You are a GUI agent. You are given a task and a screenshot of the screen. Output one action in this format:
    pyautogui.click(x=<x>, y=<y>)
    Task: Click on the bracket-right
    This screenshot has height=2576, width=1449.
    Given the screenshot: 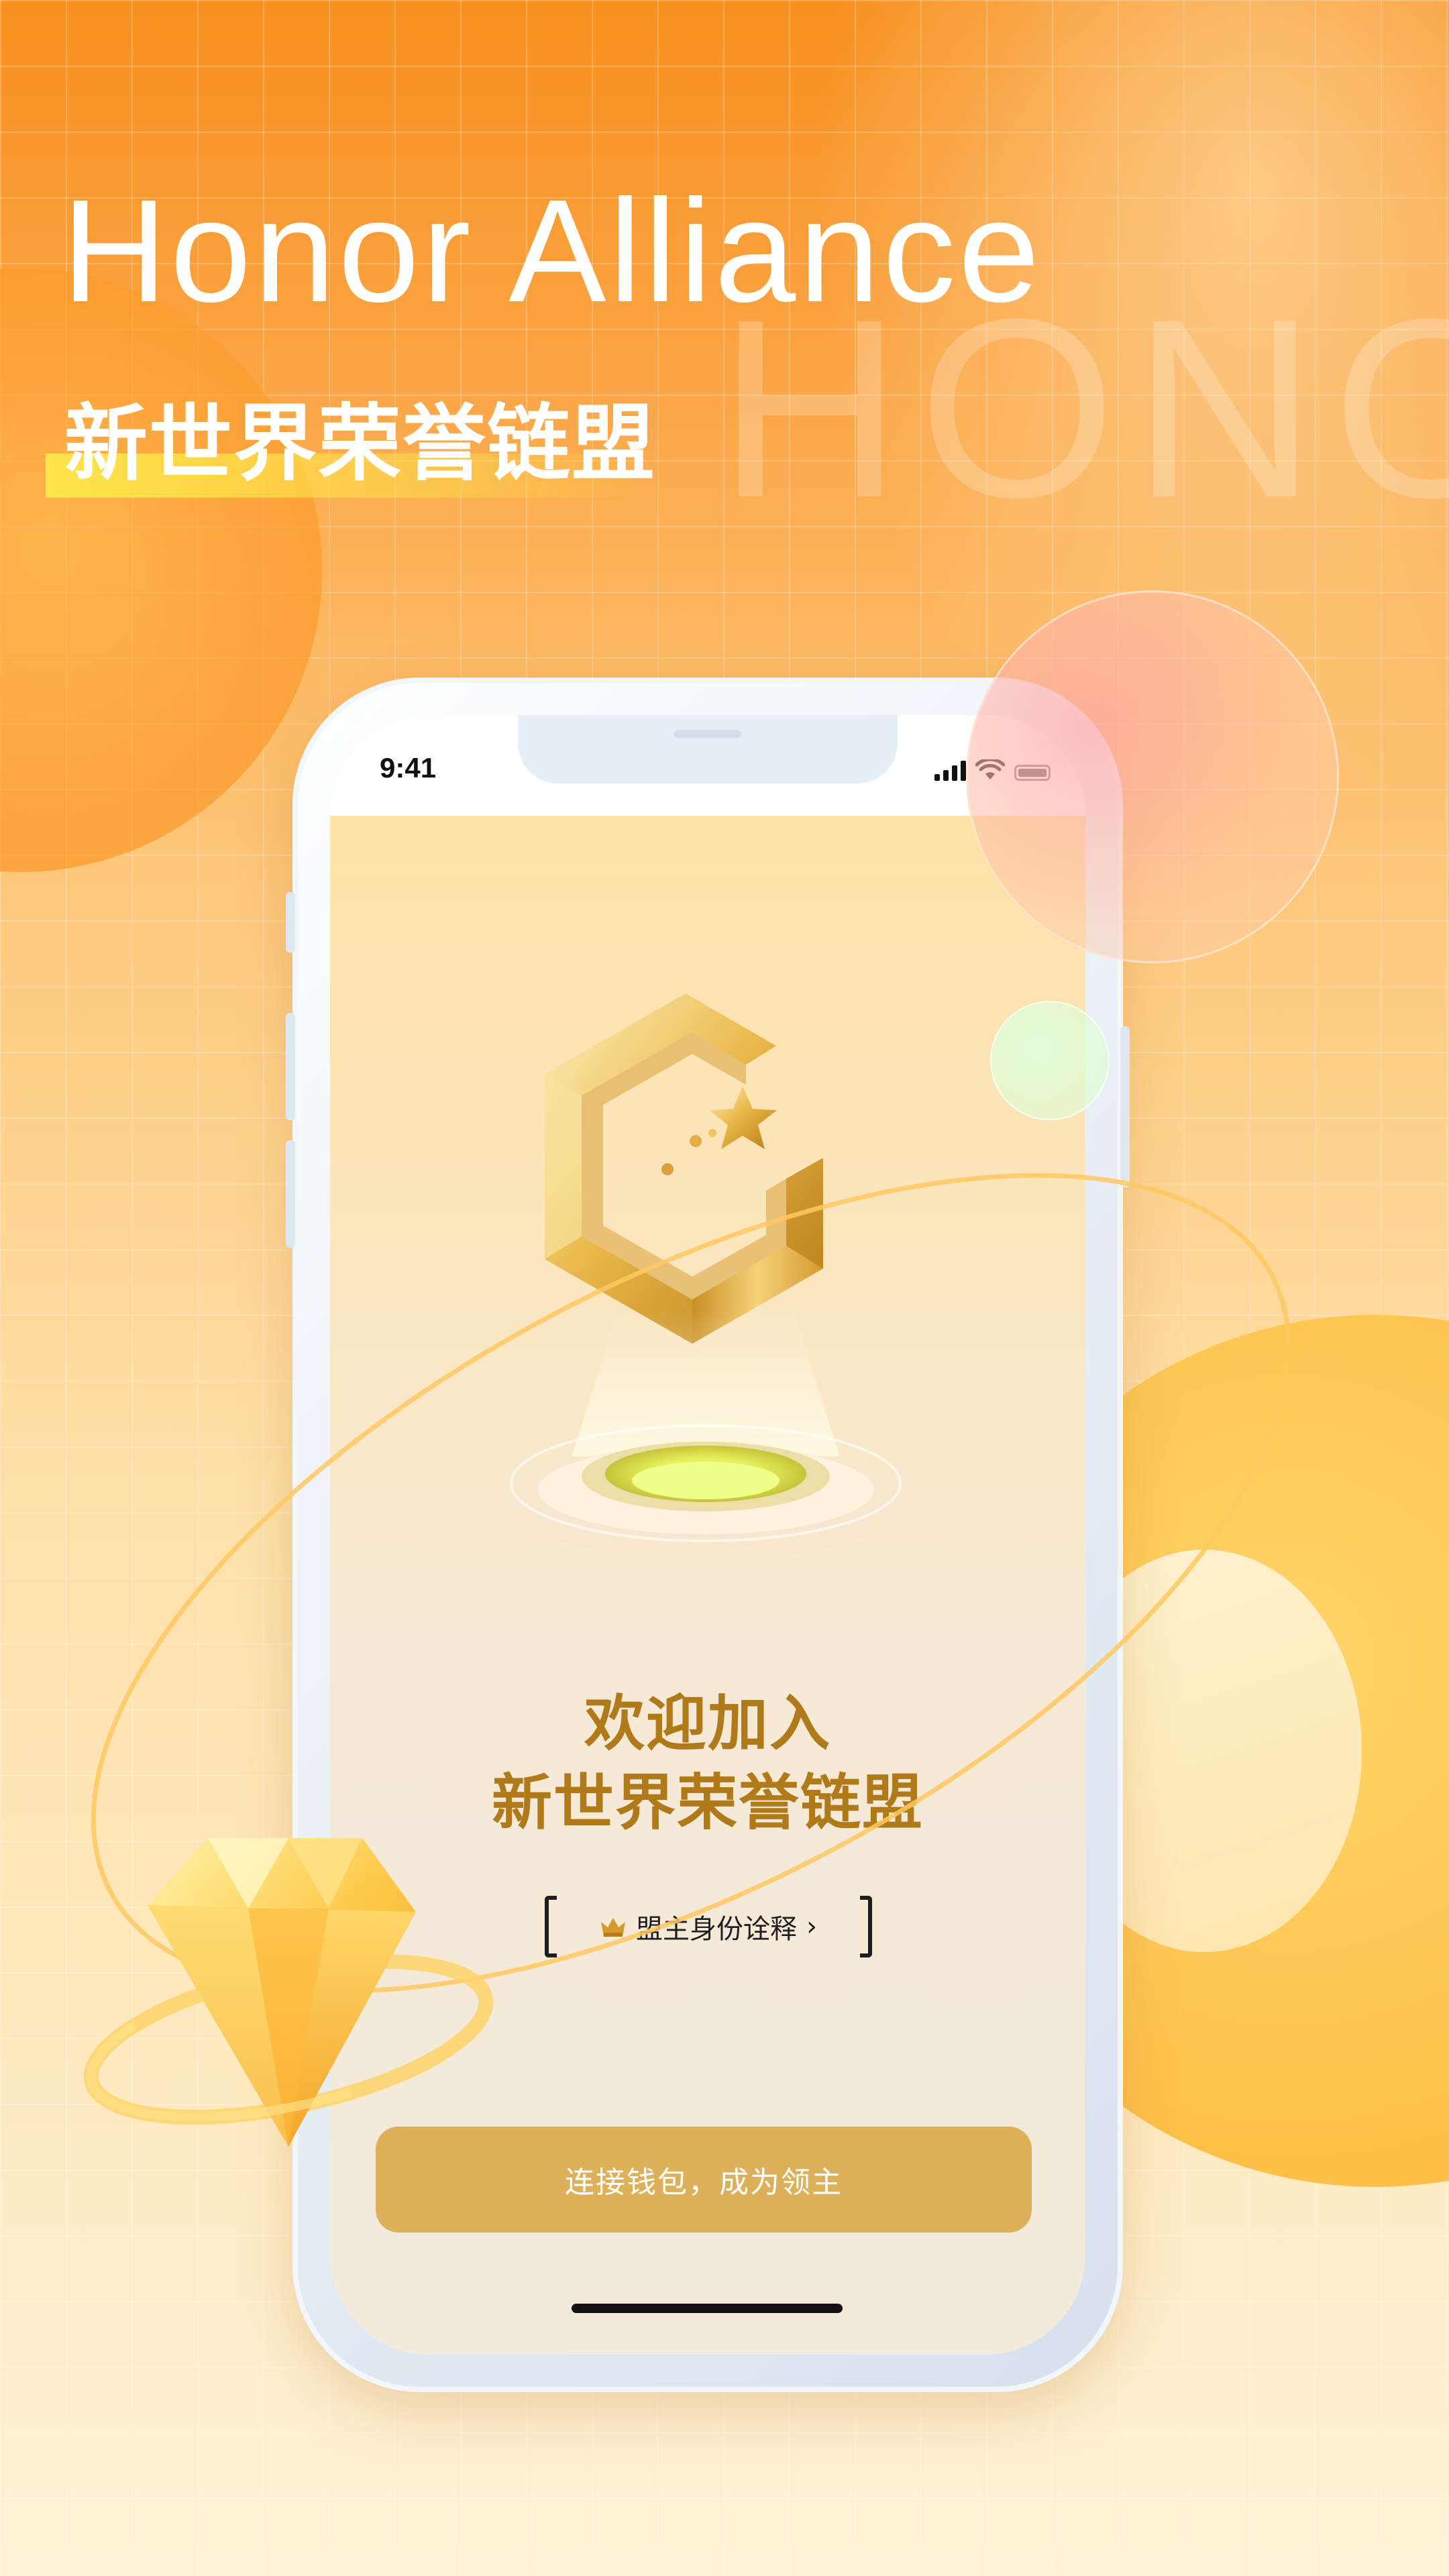 What is the action you would take?
    pyautogui.click(x=866, y=1926)
    